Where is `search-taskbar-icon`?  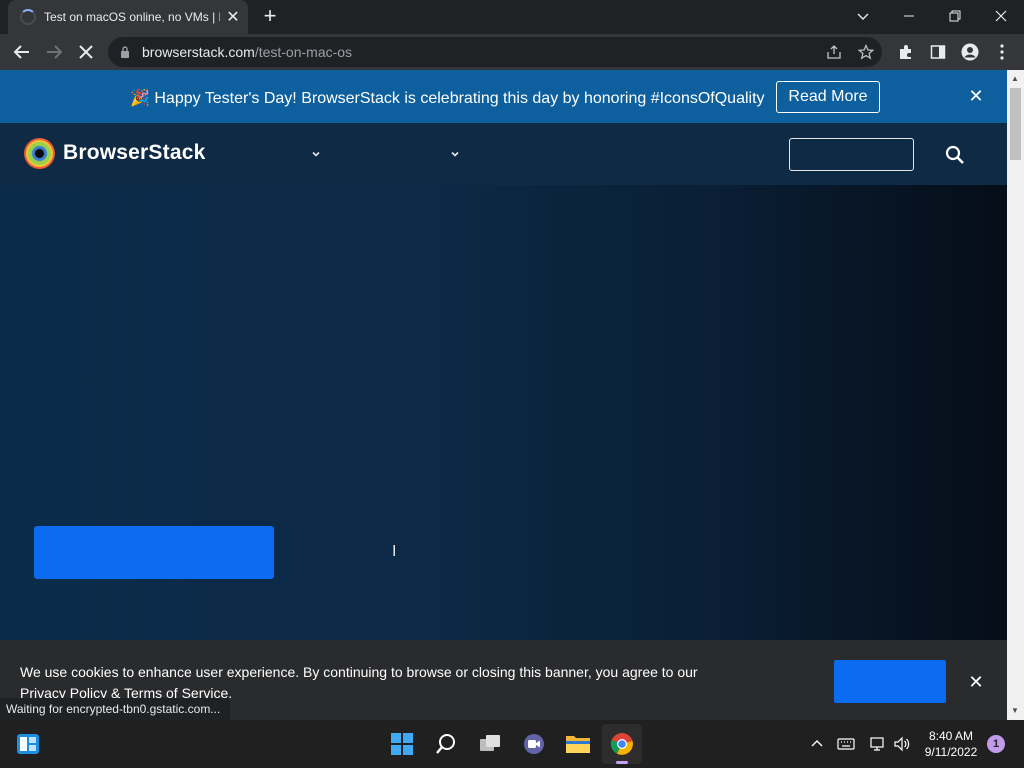
search-taskbar-icon is located at coordinates (446, 744).